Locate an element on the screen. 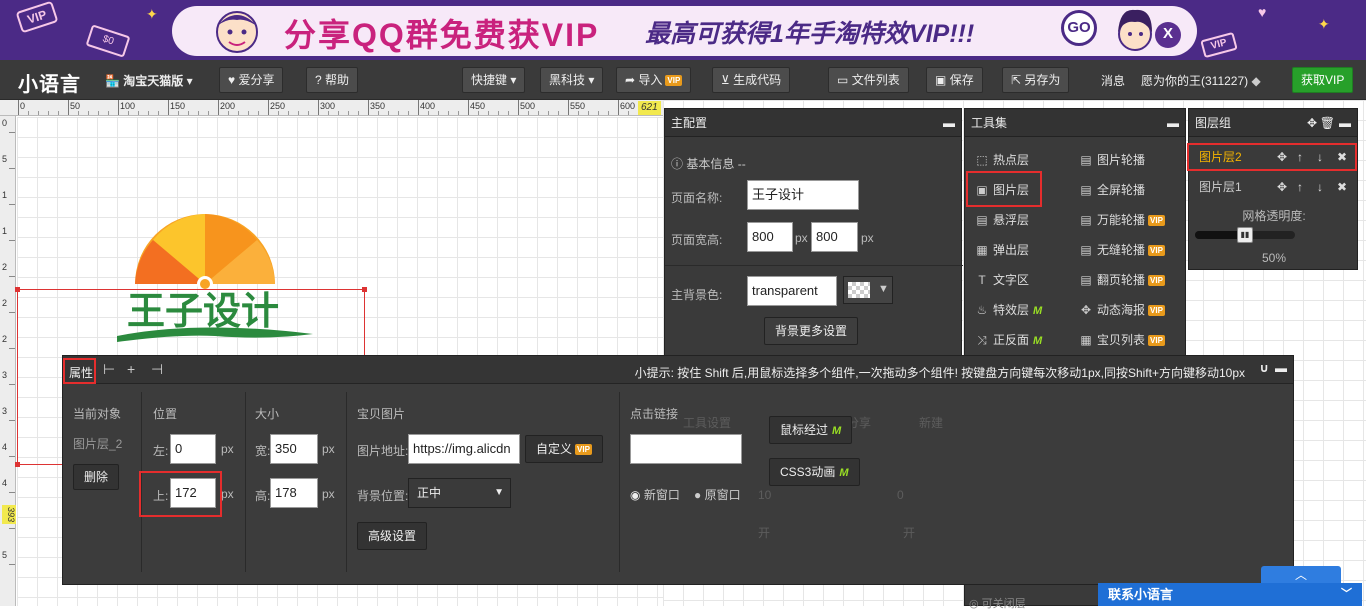 Image resolution: width=1366 pixels, height=611 pixels. magnet-icon: ∪ is located at coordinates (1264, 368).